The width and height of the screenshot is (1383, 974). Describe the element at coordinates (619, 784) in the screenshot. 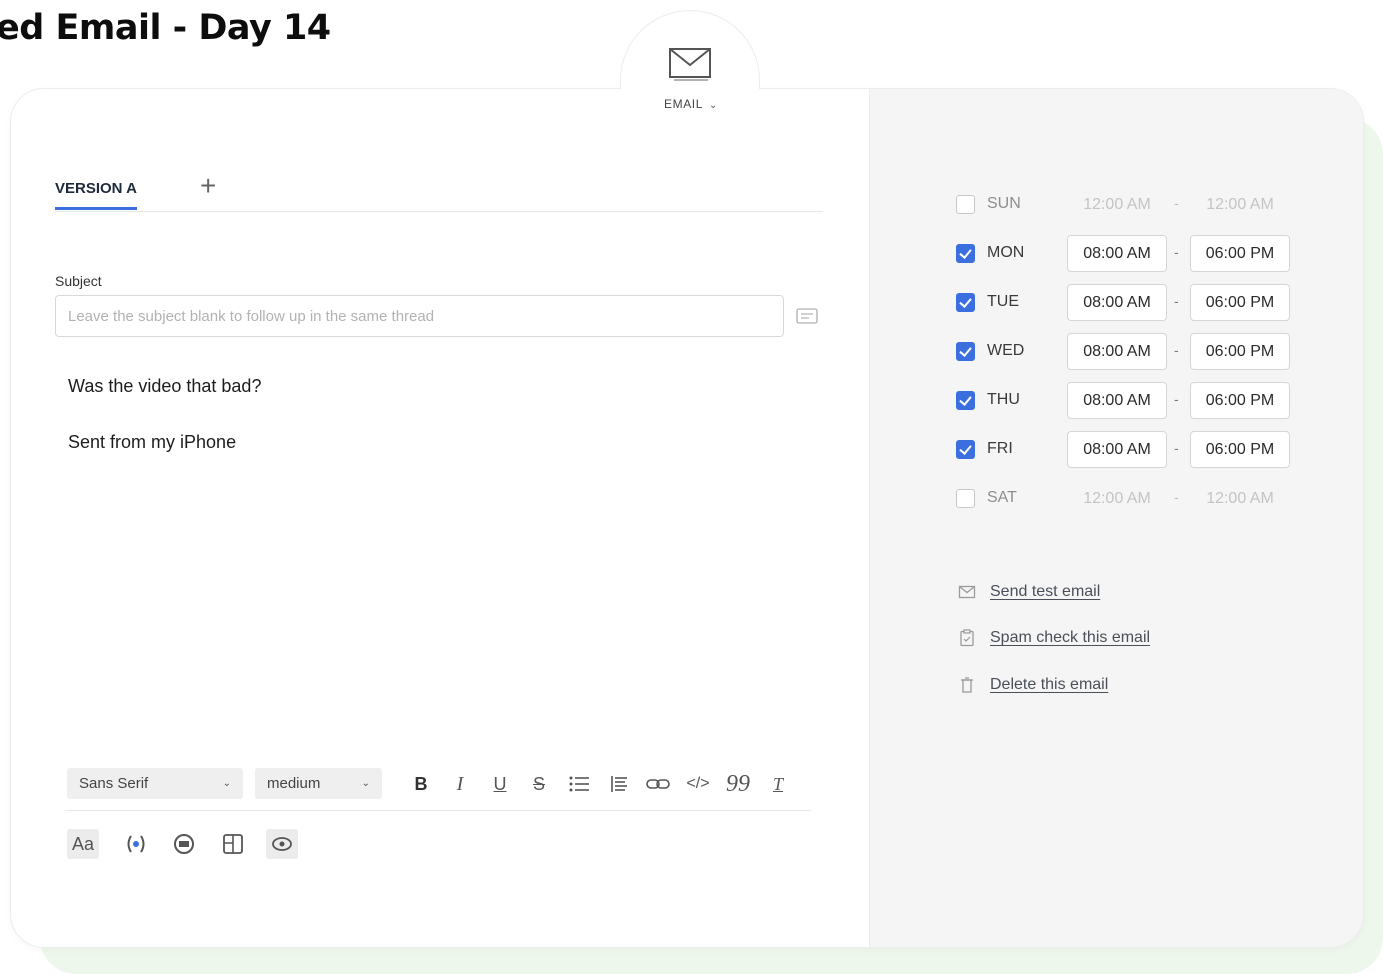

I see `ordered-list-icon` at that location.